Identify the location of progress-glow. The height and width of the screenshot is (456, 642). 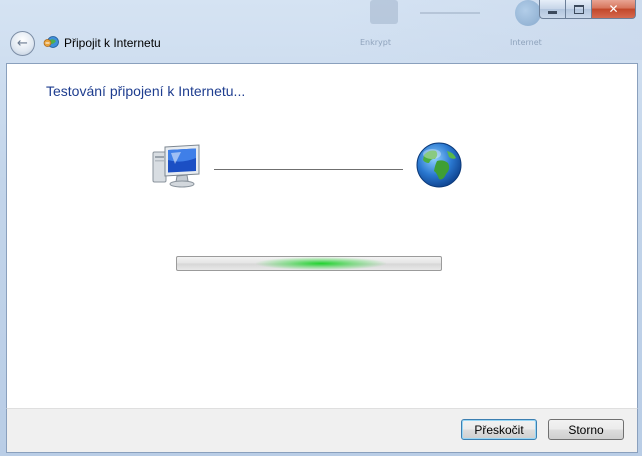
(321, 263).